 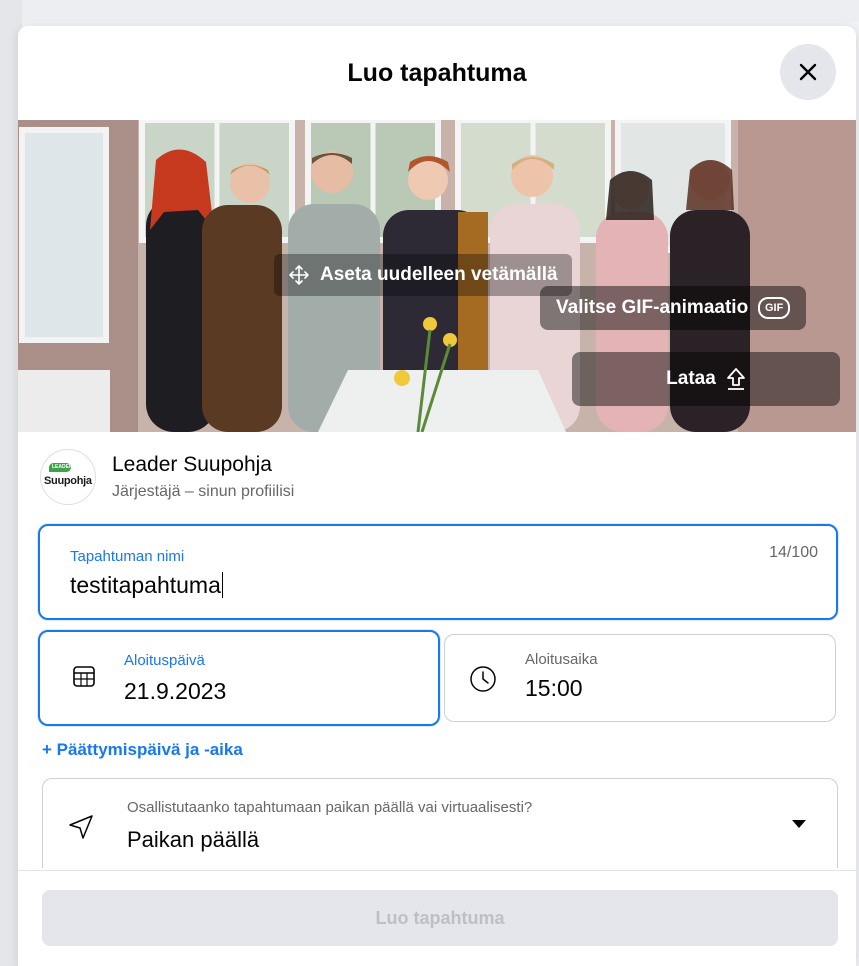 What do you see at coordinates (440, 918) in the screenshot?
I see `create-event-button: Luo tapahtuma` at bounding box center [440, 918].